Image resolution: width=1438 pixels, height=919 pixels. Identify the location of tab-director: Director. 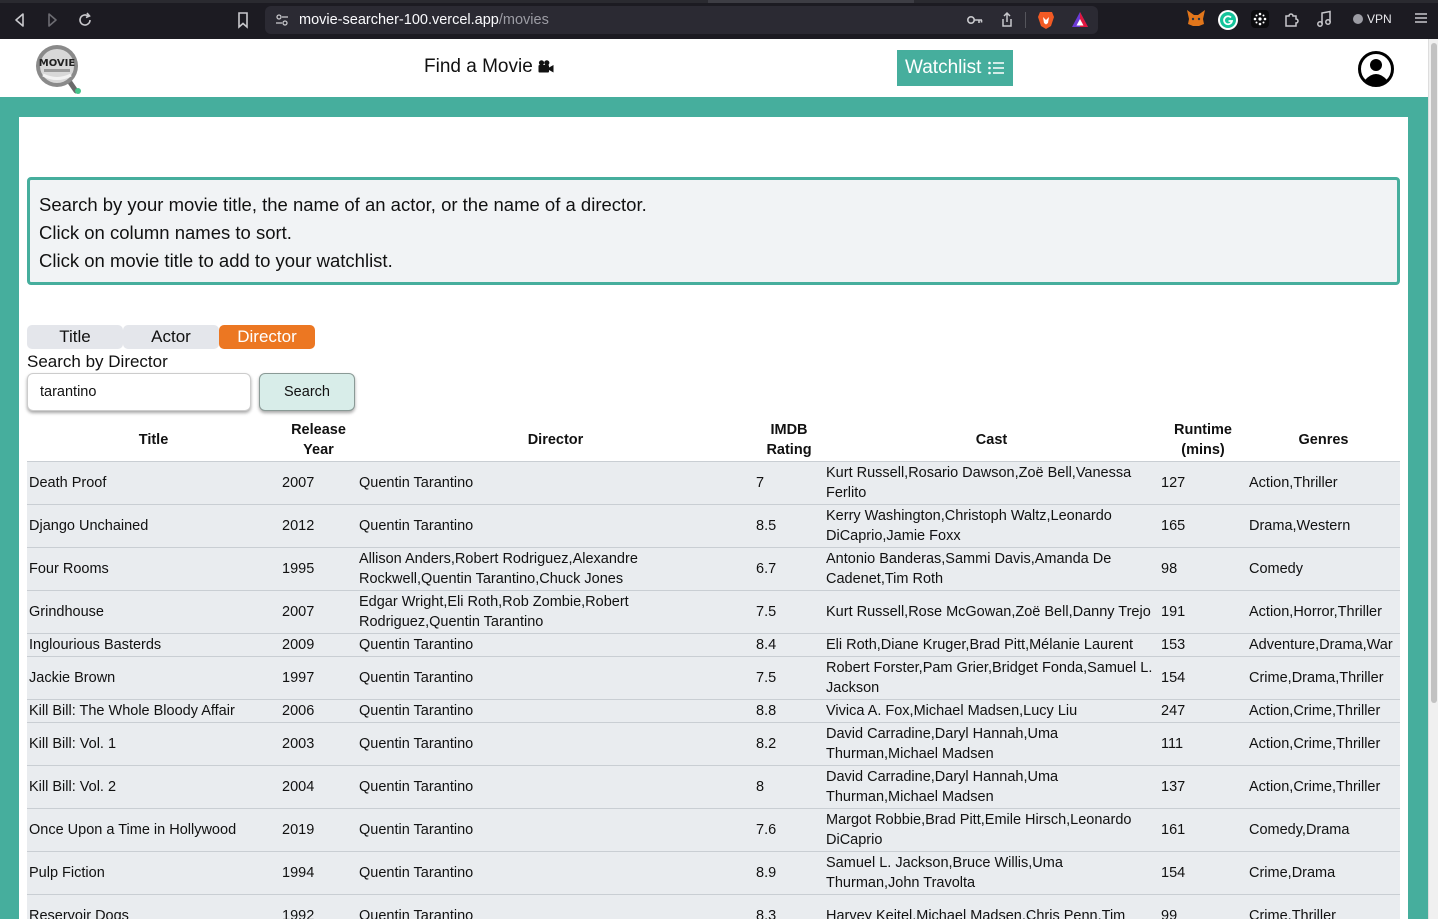
(267, 337).